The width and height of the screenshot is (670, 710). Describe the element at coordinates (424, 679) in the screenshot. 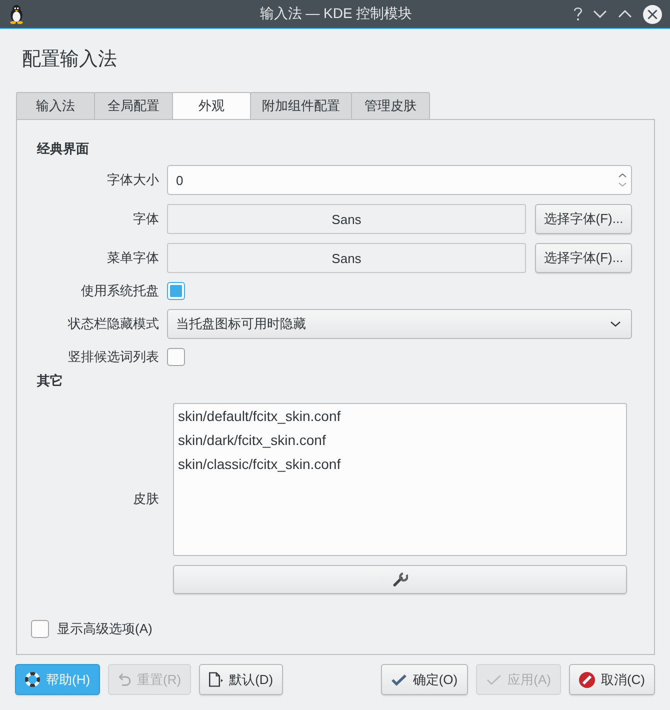

I see `ok-button: 确定(O)` at that location.